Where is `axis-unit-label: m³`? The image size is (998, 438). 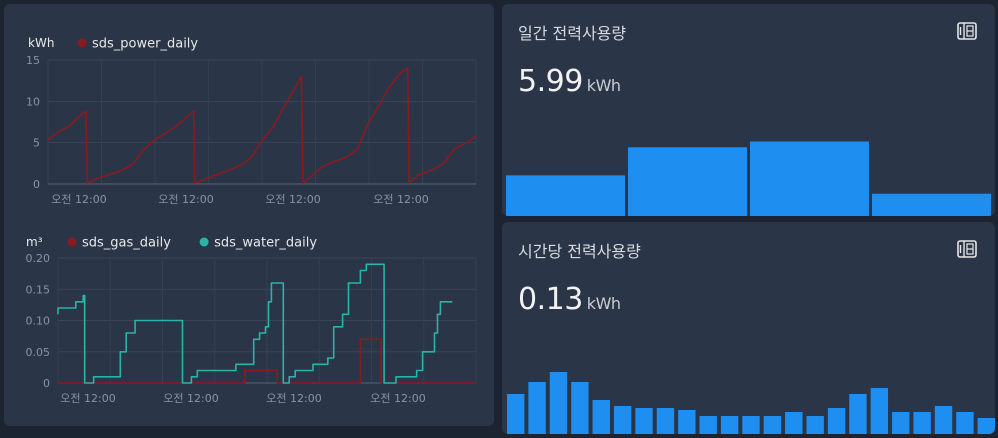
axis-unit-label: m³ is located at coordinates (34, 242).